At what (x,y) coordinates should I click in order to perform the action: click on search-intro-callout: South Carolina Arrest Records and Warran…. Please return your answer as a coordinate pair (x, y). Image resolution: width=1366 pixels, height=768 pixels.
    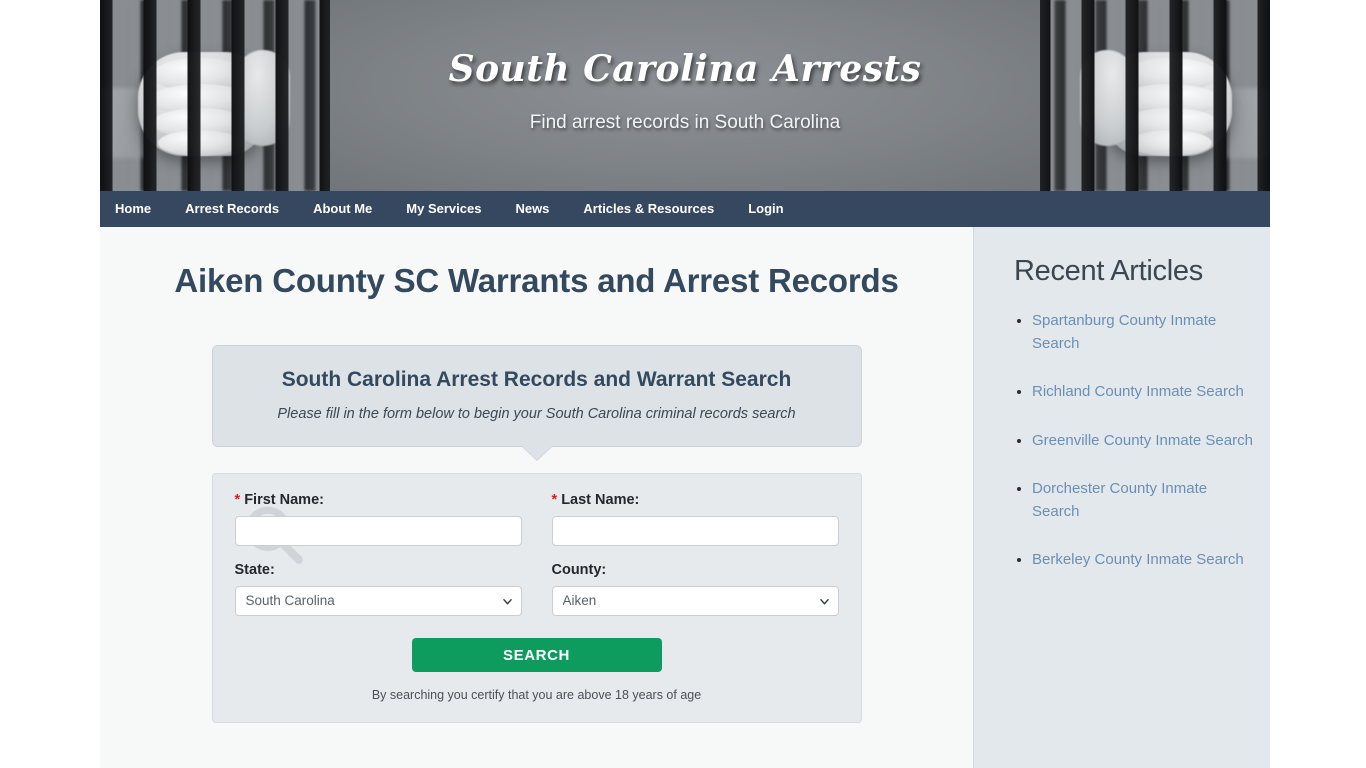
    Looking at the image, I should click on (536, 402).